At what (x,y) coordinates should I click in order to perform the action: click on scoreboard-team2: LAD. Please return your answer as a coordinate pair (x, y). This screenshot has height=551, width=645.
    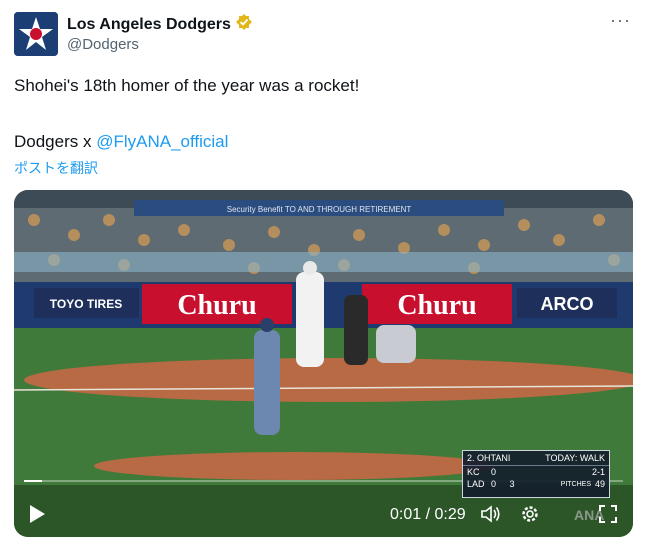
    Looking at the image, I should click on (476, 484).